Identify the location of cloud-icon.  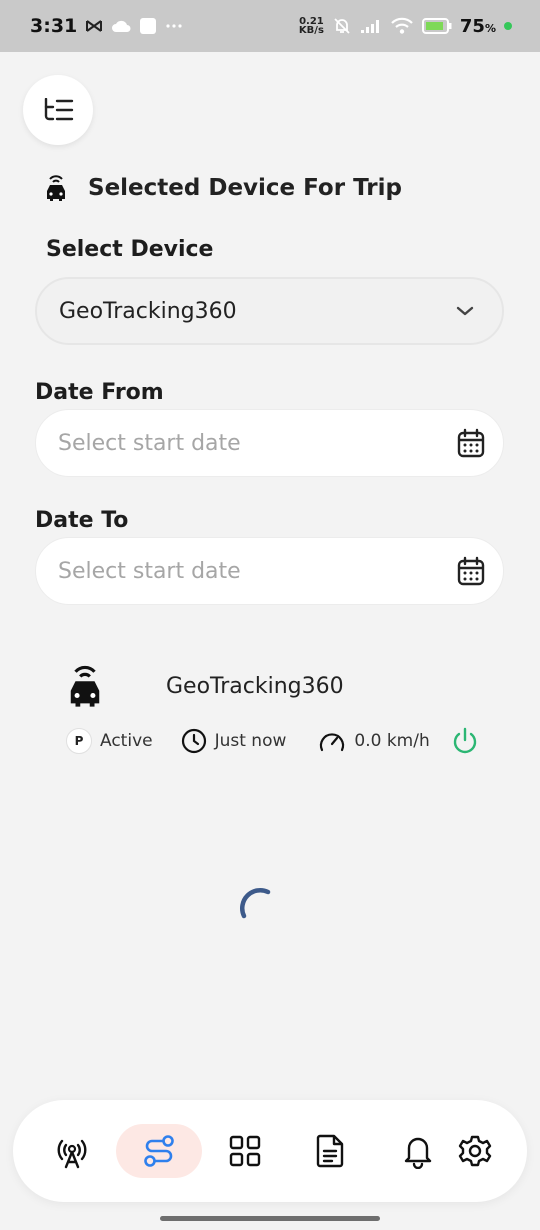
(121, 26).